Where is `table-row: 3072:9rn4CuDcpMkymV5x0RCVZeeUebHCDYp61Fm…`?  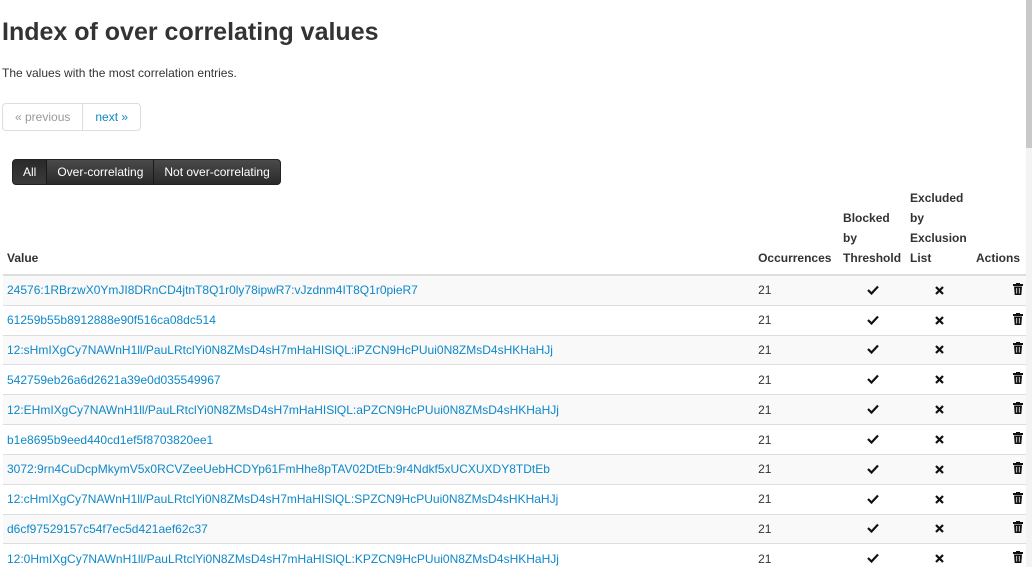
table-row: 3072:9rn4CuDcpMkymV5x0RCVZeeUebHCDYp61Fm… is located at coordinates (515, 469).